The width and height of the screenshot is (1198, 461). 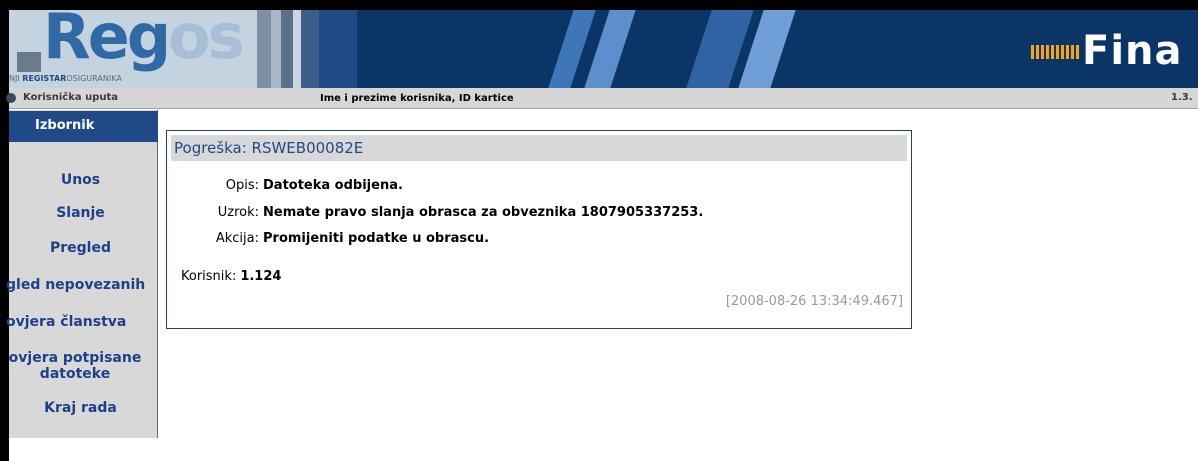 What do you see at coordinates (599, 5) in the screenshot?
I see `window-frame-top` at bounding box center [599, 5].